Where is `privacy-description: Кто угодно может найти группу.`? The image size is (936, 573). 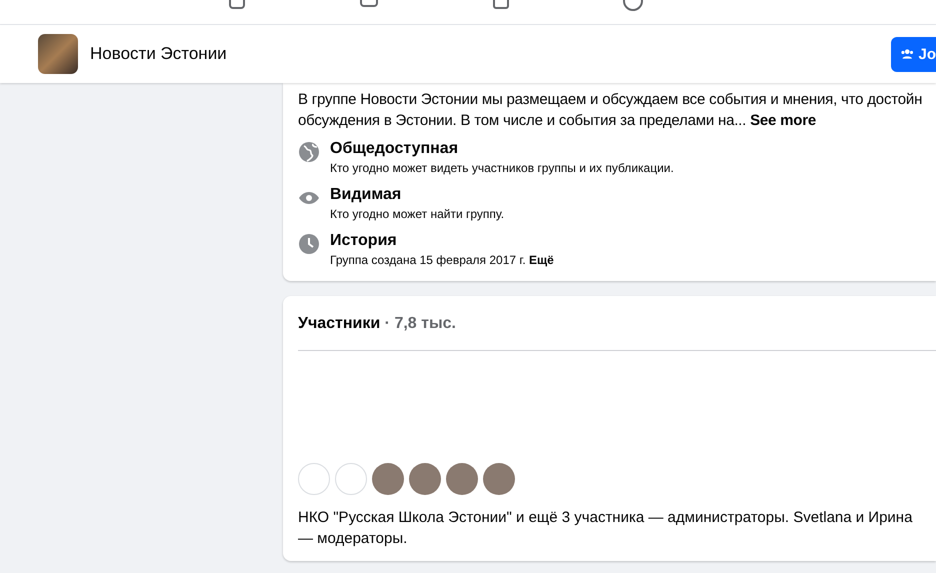 privacy-description: Кто угодно может найти группу. is located at coordinates (417, 214).